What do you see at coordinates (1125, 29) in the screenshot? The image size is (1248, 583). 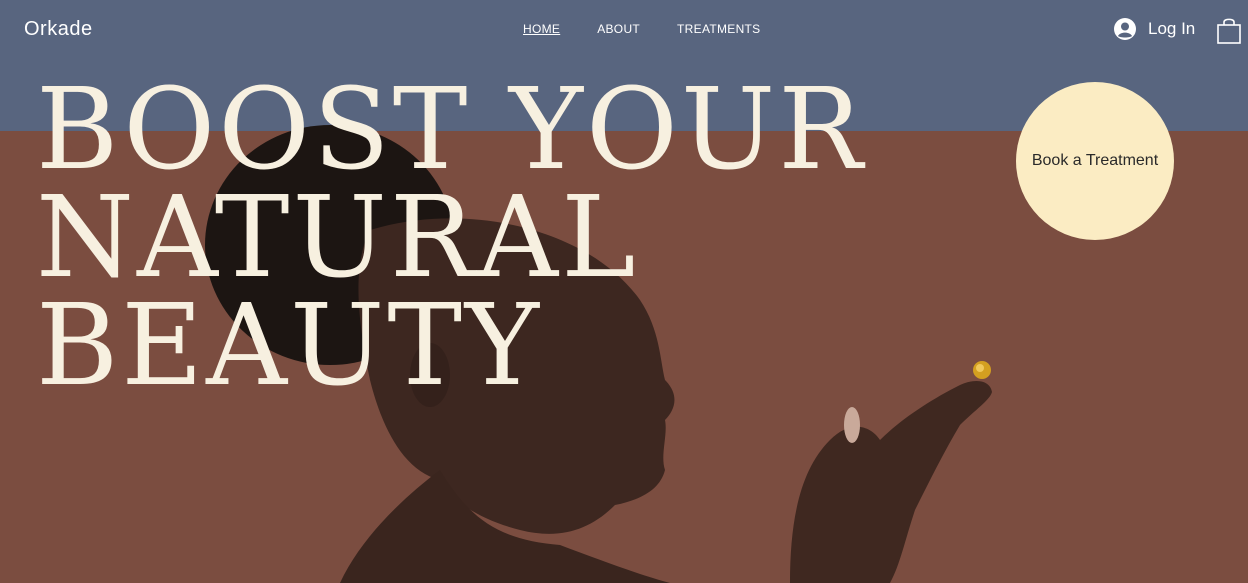 I see `user-icon` at bounding box center [1125, 29].